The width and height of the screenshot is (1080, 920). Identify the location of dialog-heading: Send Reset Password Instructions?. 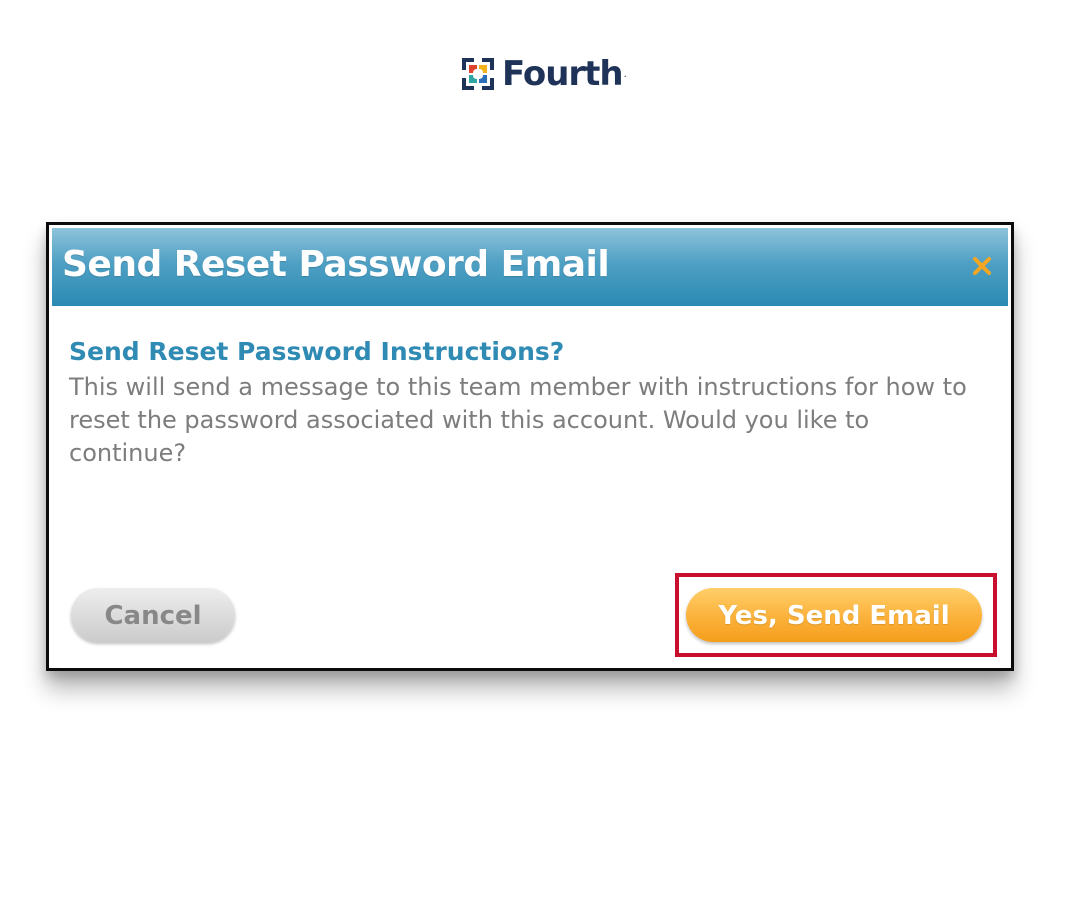
(317, 351).